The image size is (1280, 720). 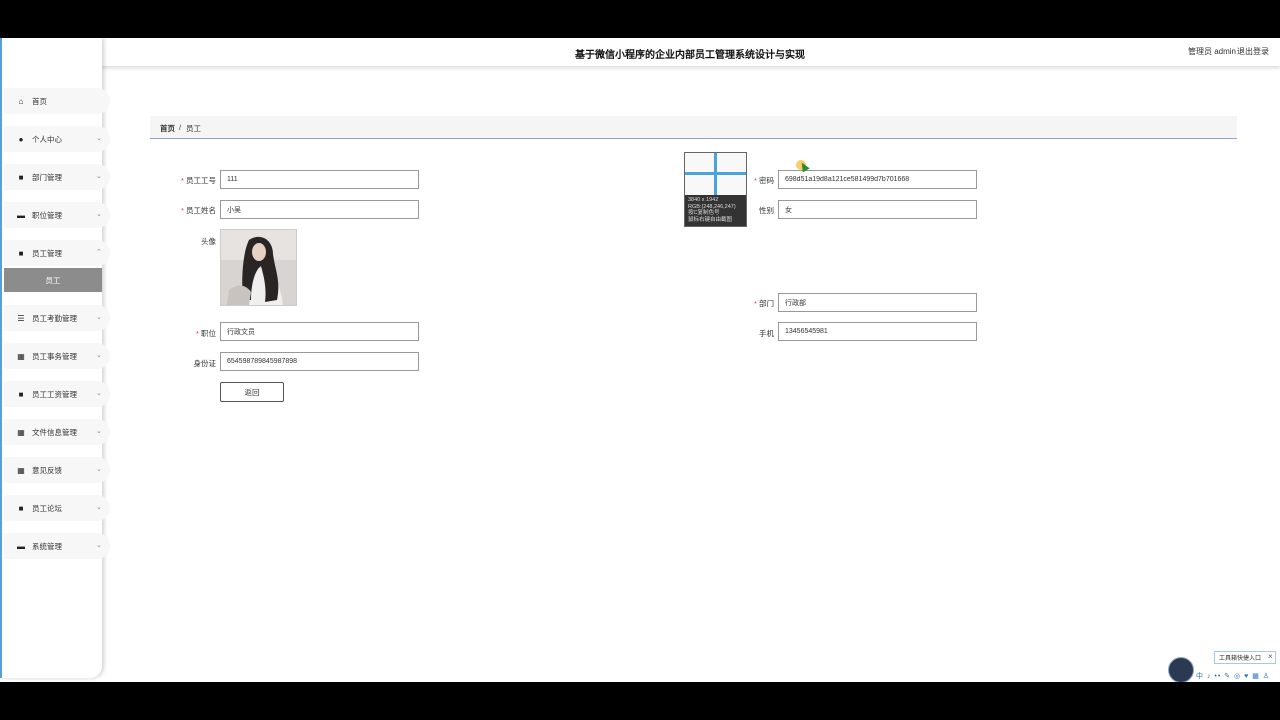 I want to click on sidebar-item-label: 员工管理, so click(x=47, y=253).